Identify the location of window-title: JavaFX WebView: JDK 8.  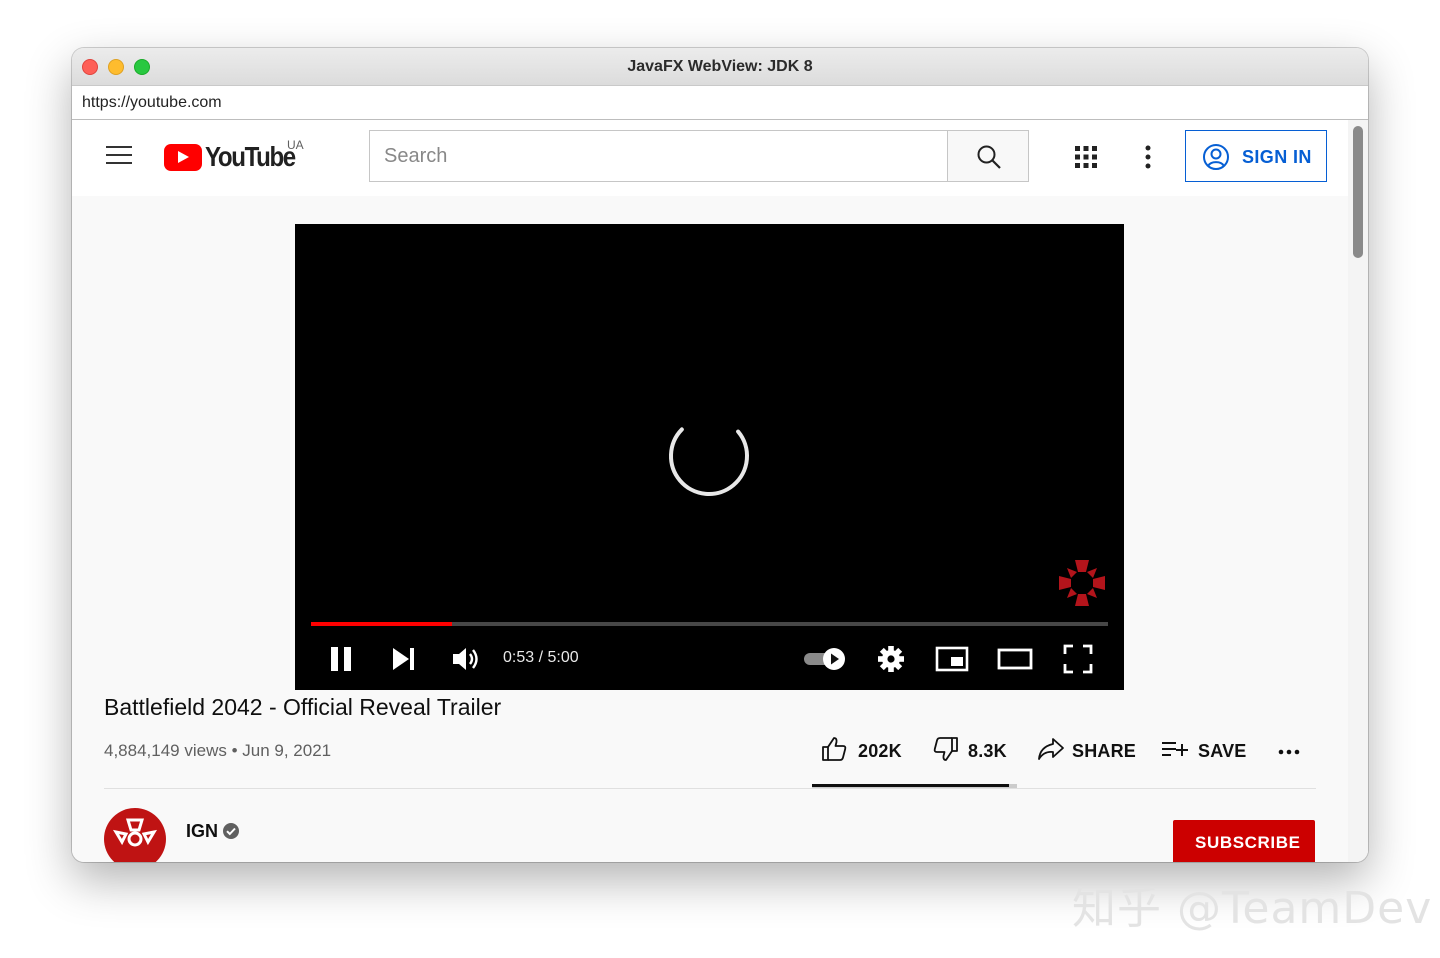
(720, 66).